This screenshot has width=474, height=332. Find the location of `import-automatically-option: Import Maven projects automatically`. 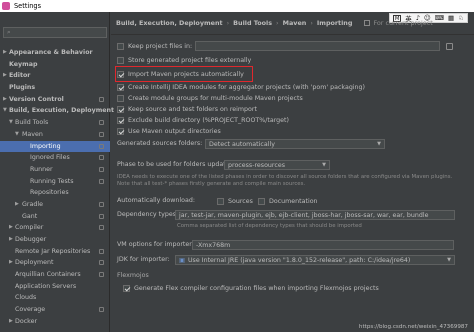

import-automatically-option: Import Maven projects automatically is located at coordinates (180, 74).